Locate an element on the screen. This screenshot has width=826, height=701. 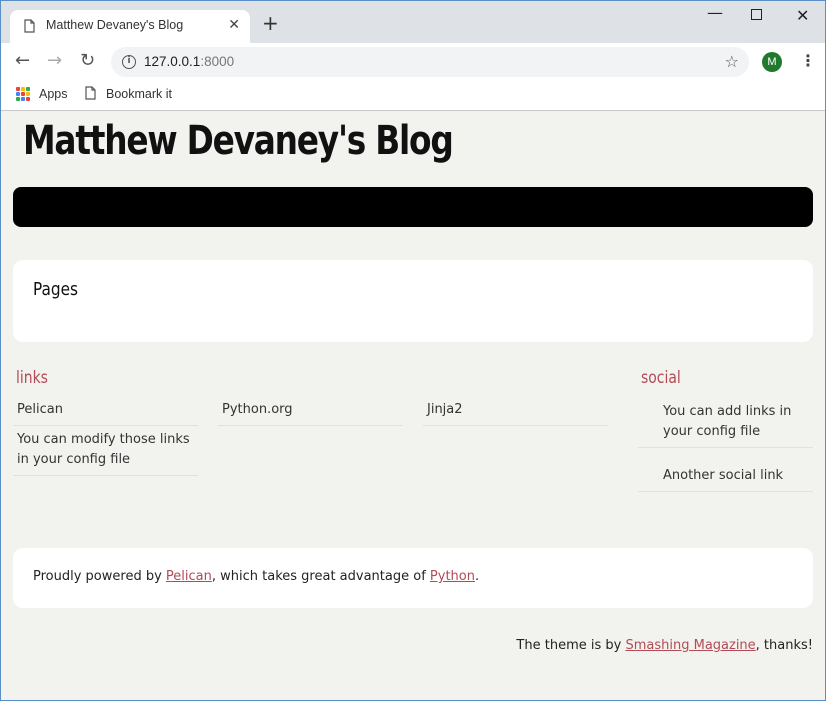
back-button: ← is located at coordinates (22, 61).